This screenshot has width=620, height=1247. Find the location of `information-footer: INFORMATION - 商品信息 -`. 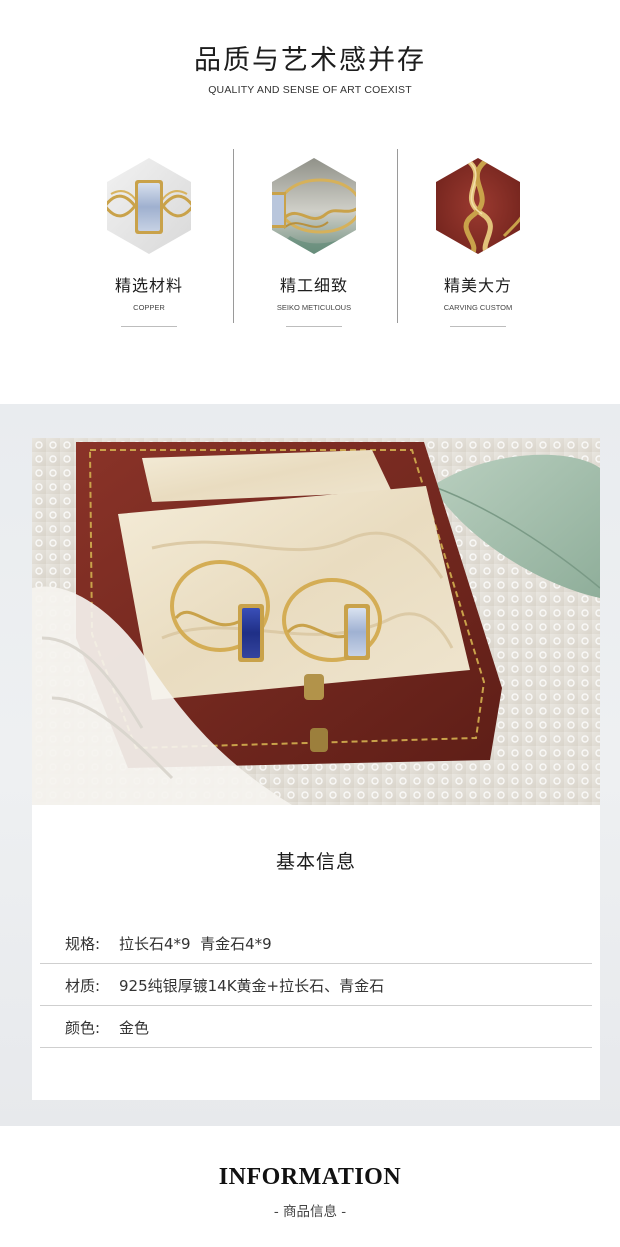

information-footer: INFORMATION - 商品信息 - is located at coordinates (310, 1186).